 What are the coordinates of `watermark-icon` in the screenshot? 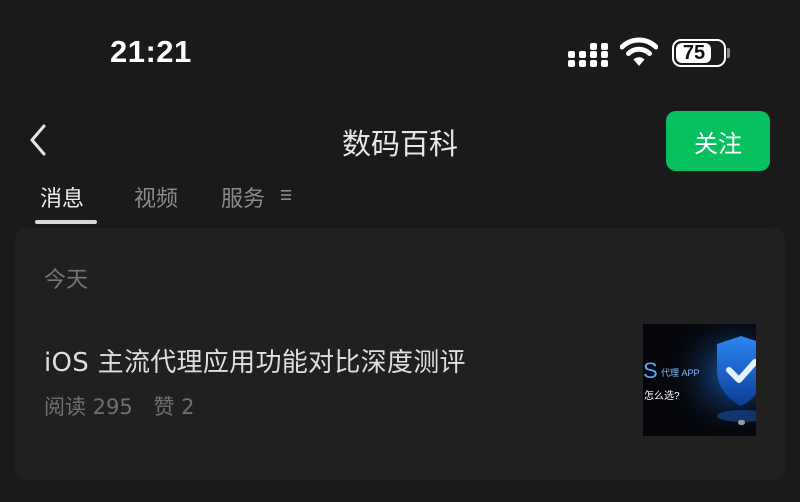 It's located at (741, 422).